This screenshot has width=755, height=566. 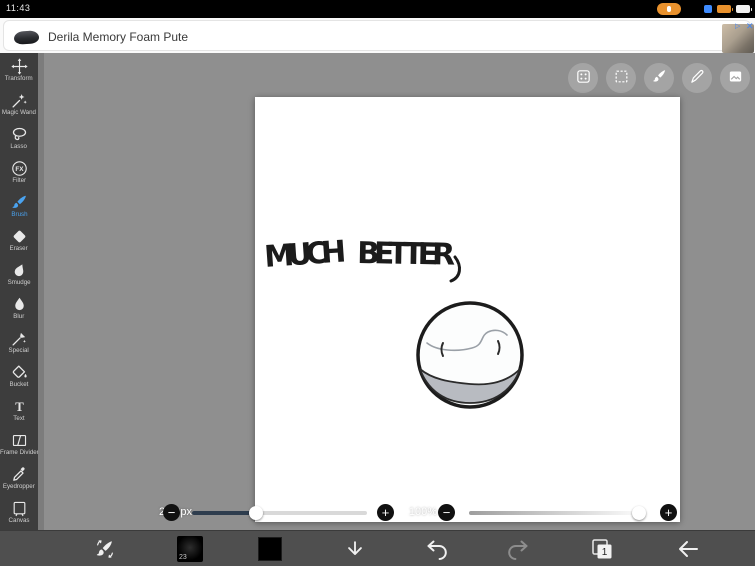 I want to click on brush-eraser-toggle-icon, so click(x=105, y=551).